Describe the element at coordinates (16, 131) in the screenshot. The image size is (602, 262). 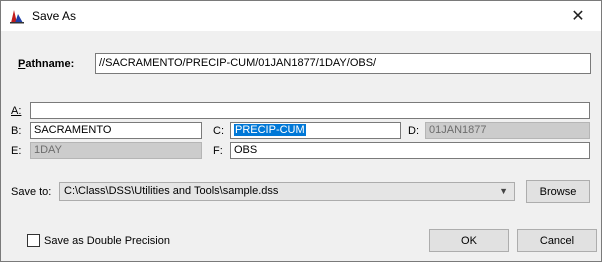
I see `part-b-label: B:` at that location.